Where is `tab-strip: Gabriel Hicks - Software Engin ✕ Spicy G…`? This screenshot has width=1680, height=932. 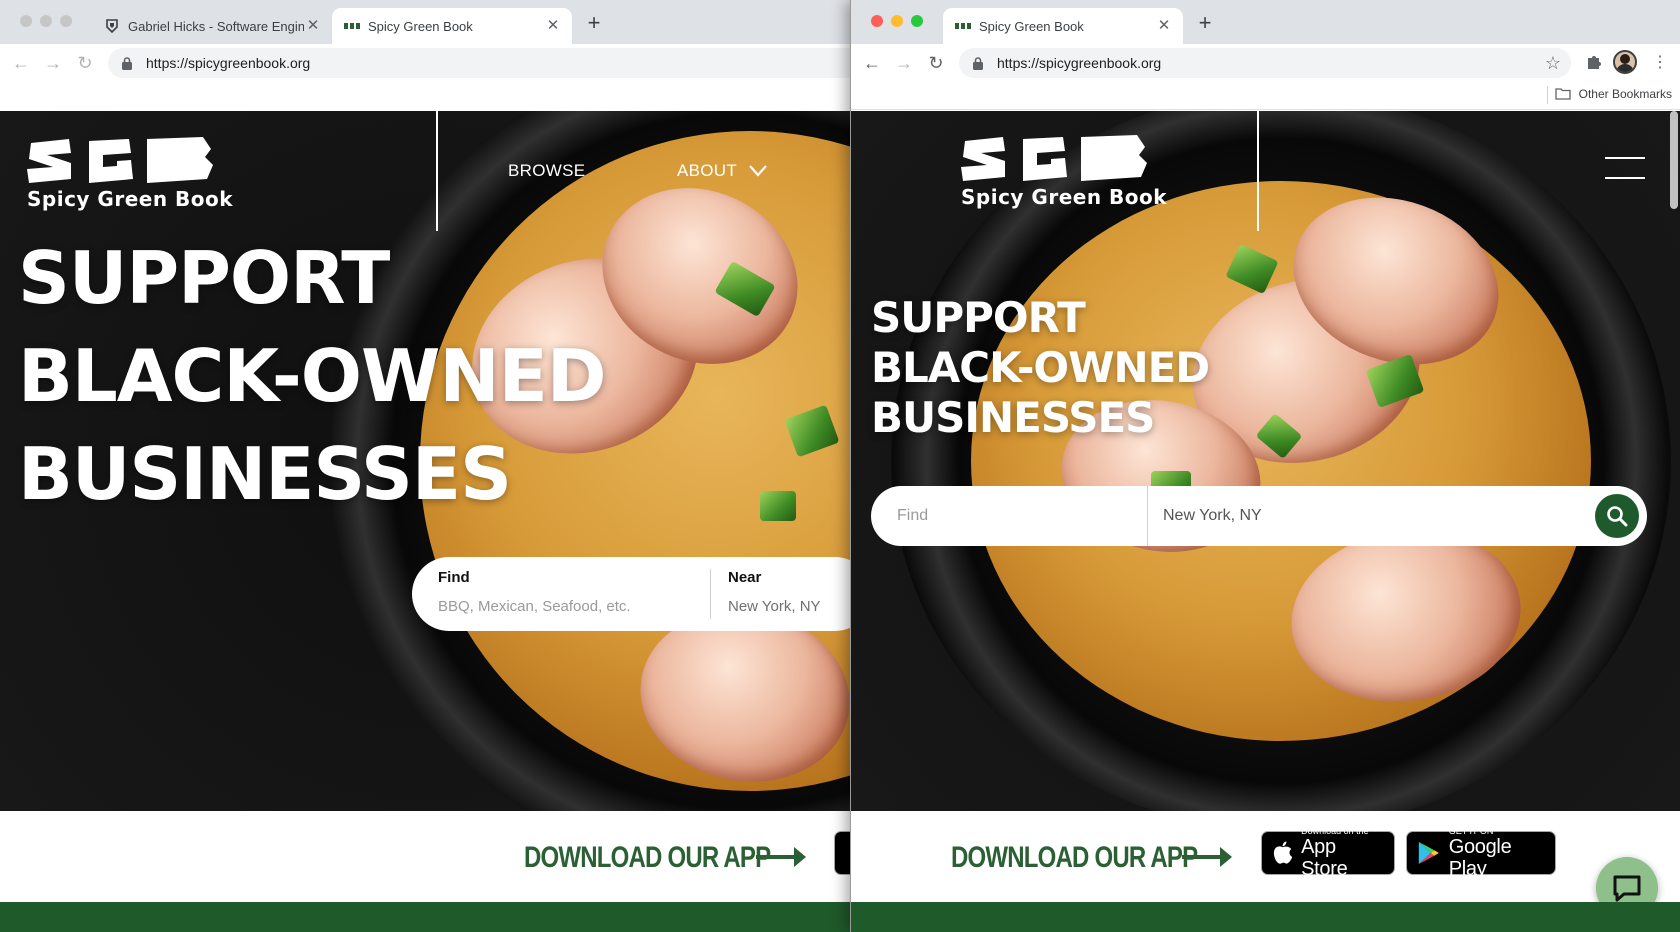
tab-strip: Gabriel Hicks - Software Engin ✕ Spicy G… is located at coordinates (425, 22).